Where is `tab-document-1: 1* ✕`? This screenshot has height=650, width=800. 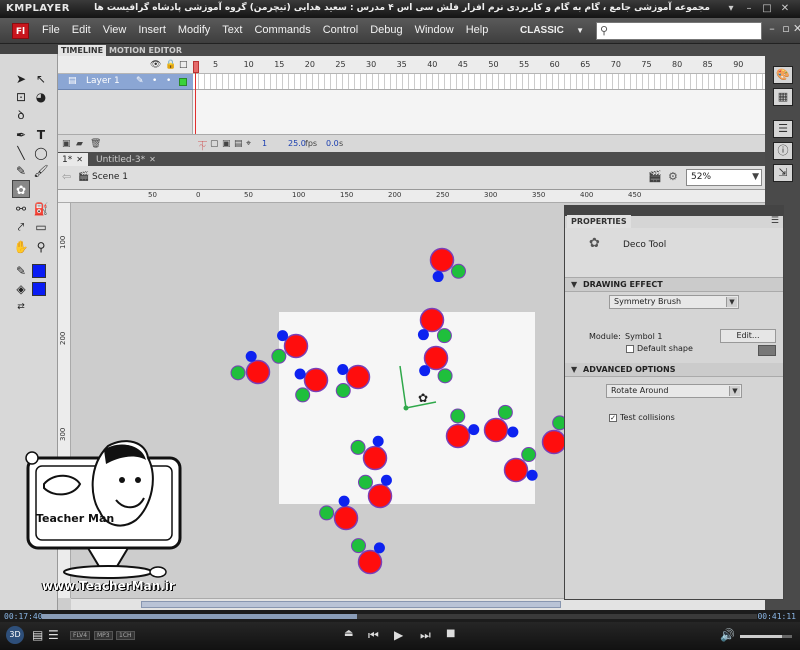 tab-document-1: 1* ✕ is located at coordinates (73, 159).